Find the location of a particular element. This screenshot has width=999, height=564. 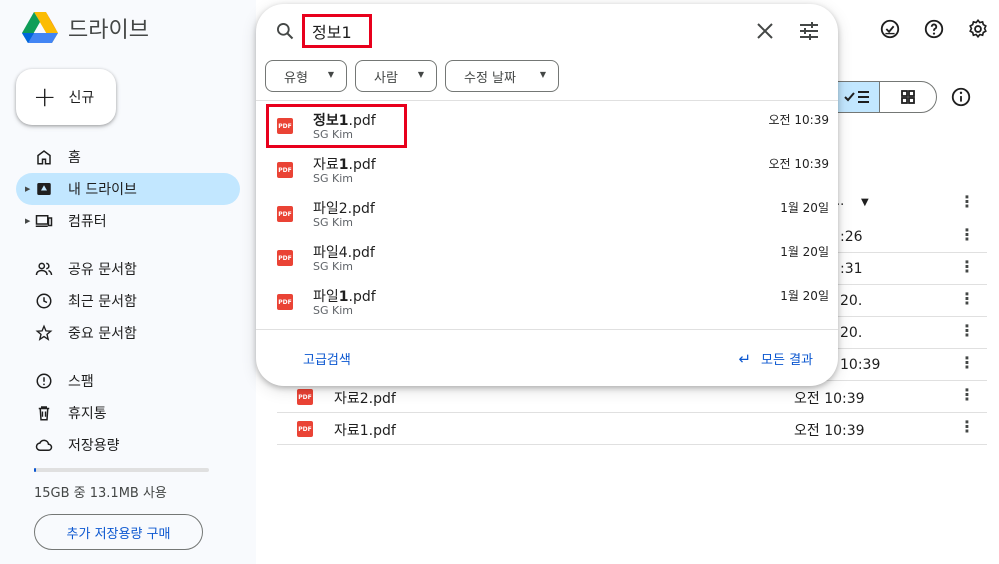

drive-logo: 드라이브 is located at coordinates (84, 28).